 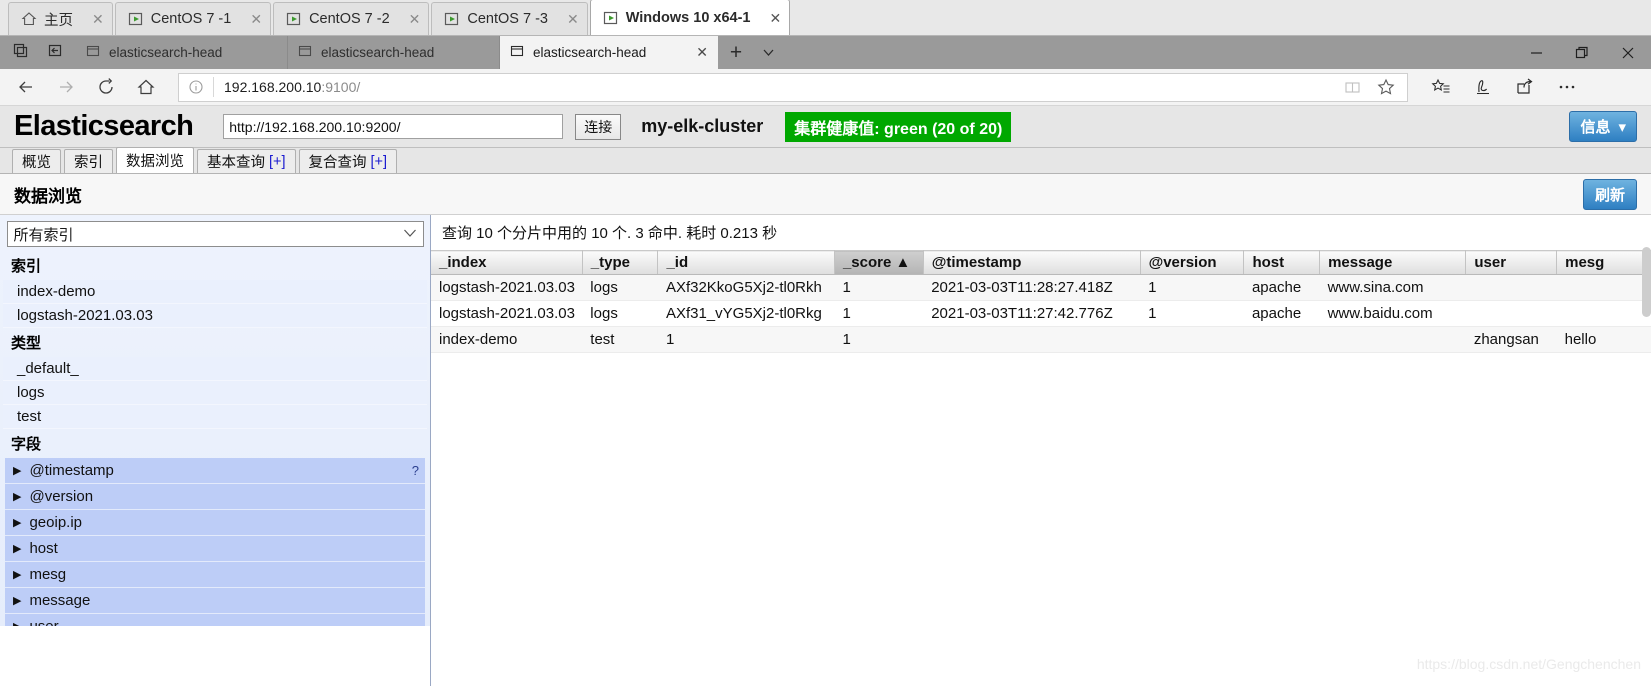 I want to click on cell-host: apache, so click(x=1281, y=313).